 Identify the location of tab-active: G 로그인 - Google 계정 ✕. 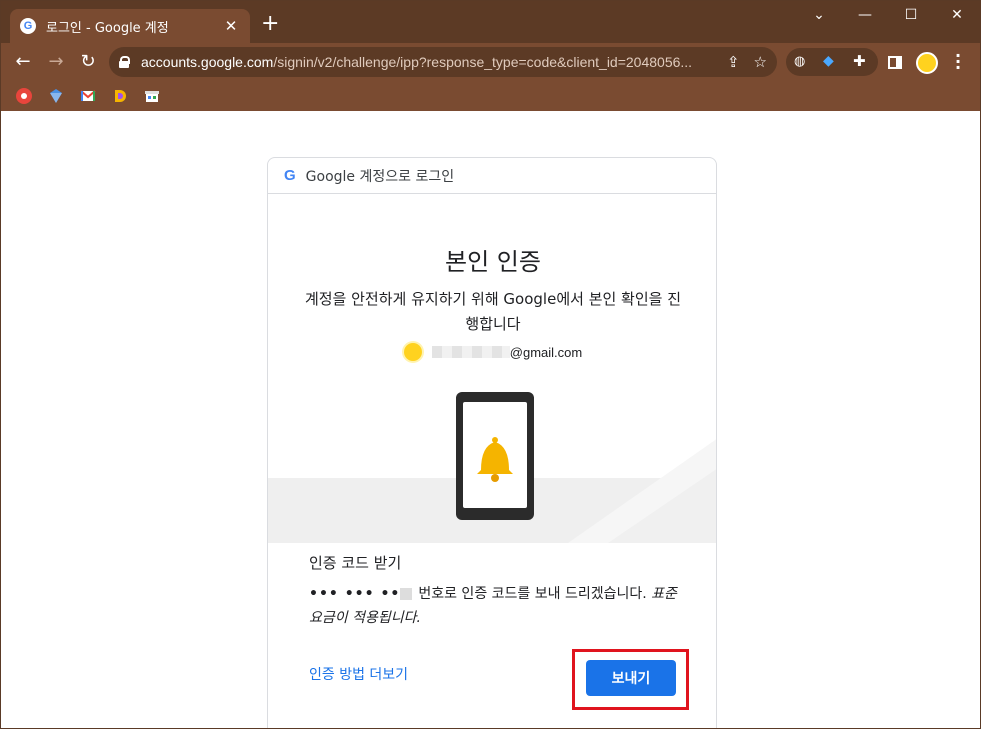
(130, 26).